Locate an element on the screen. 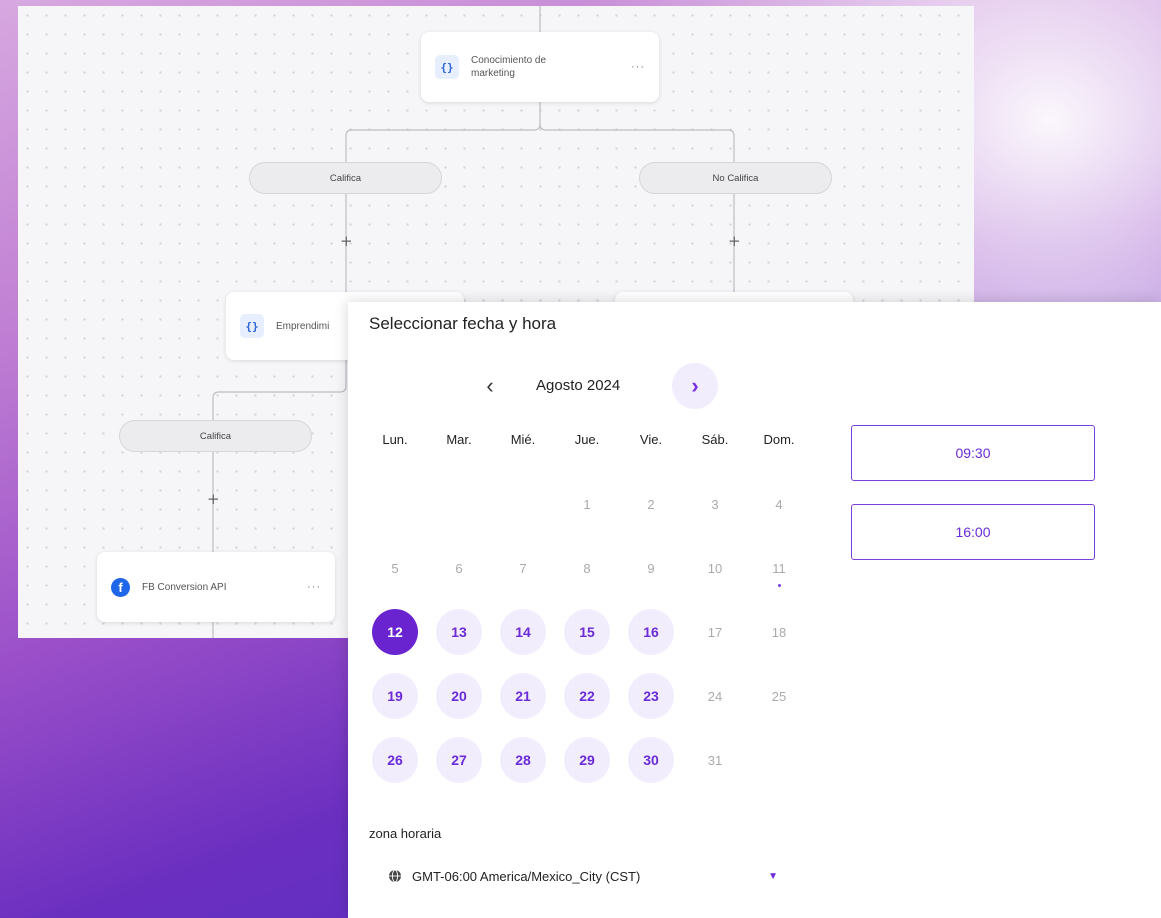  node-label: FB Conversion API is located at coordinates (184, 587).